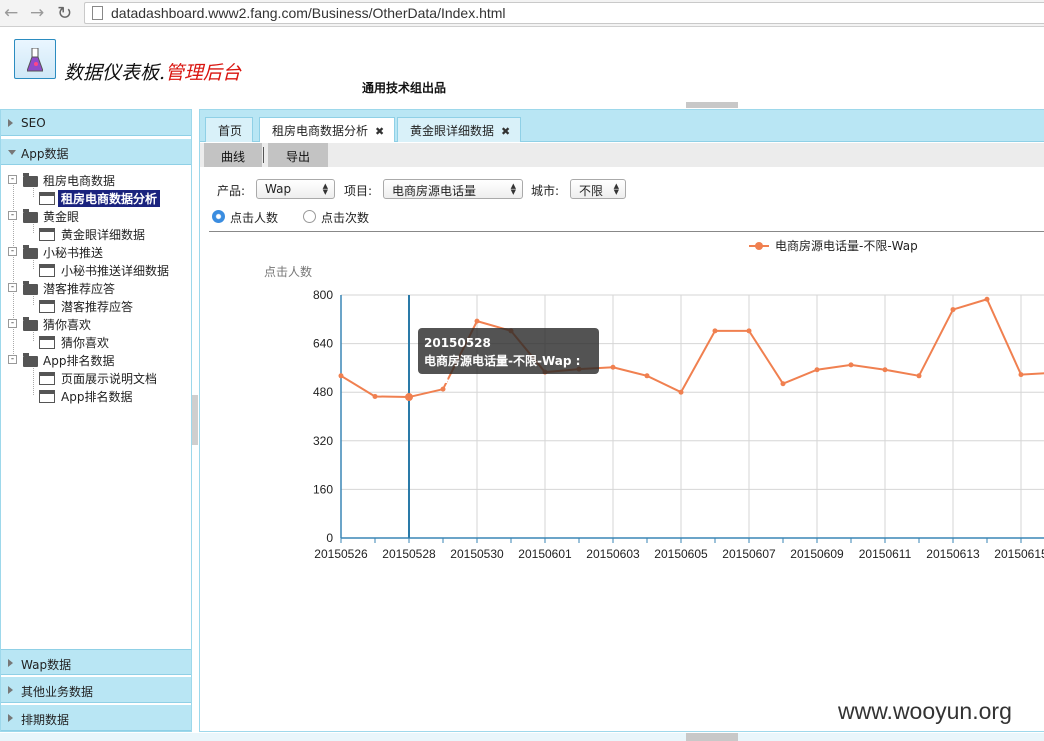 The height and width of the screenshot is (741, 1044). I want to click on tree-item-label: 猜你喜欢, so click(85, 343).